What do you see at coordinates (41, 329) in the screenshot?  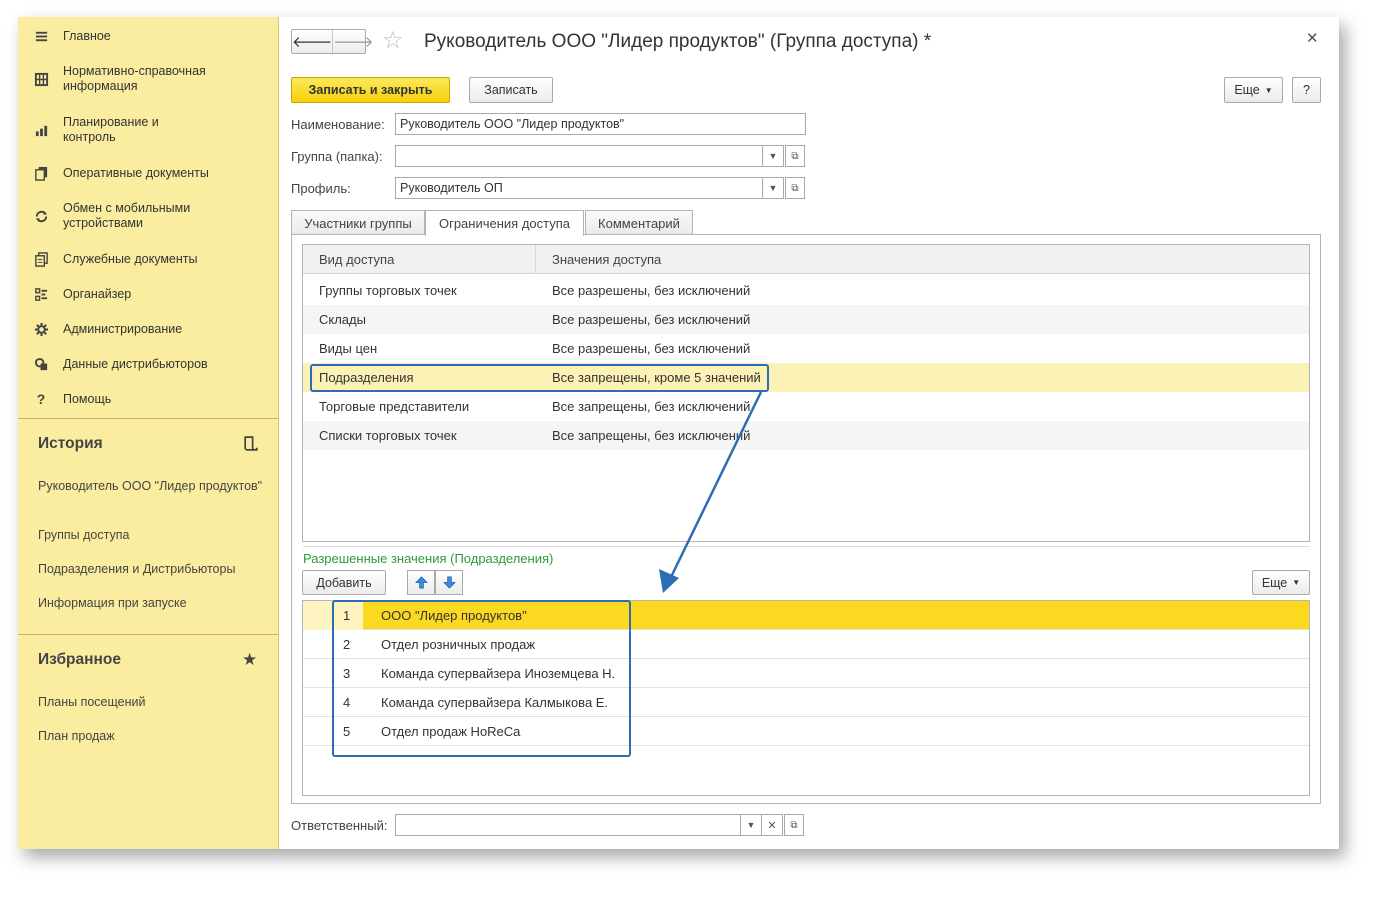 I see `gear-icon` at bounding box center [41, 329].